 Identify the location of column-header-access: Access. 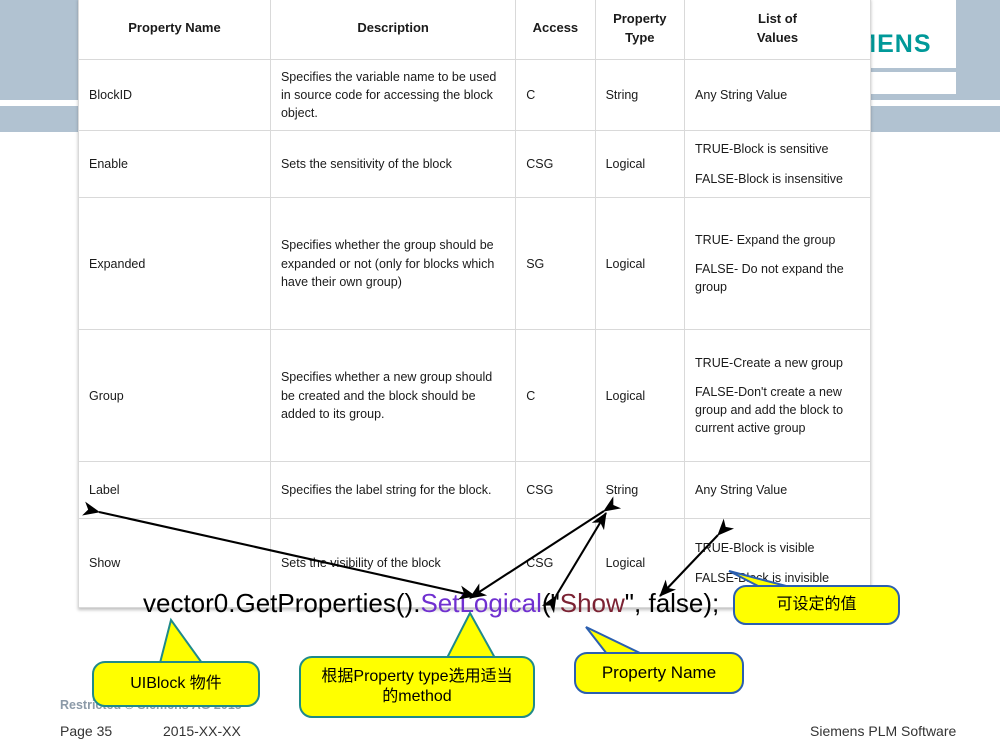
(555, 29).